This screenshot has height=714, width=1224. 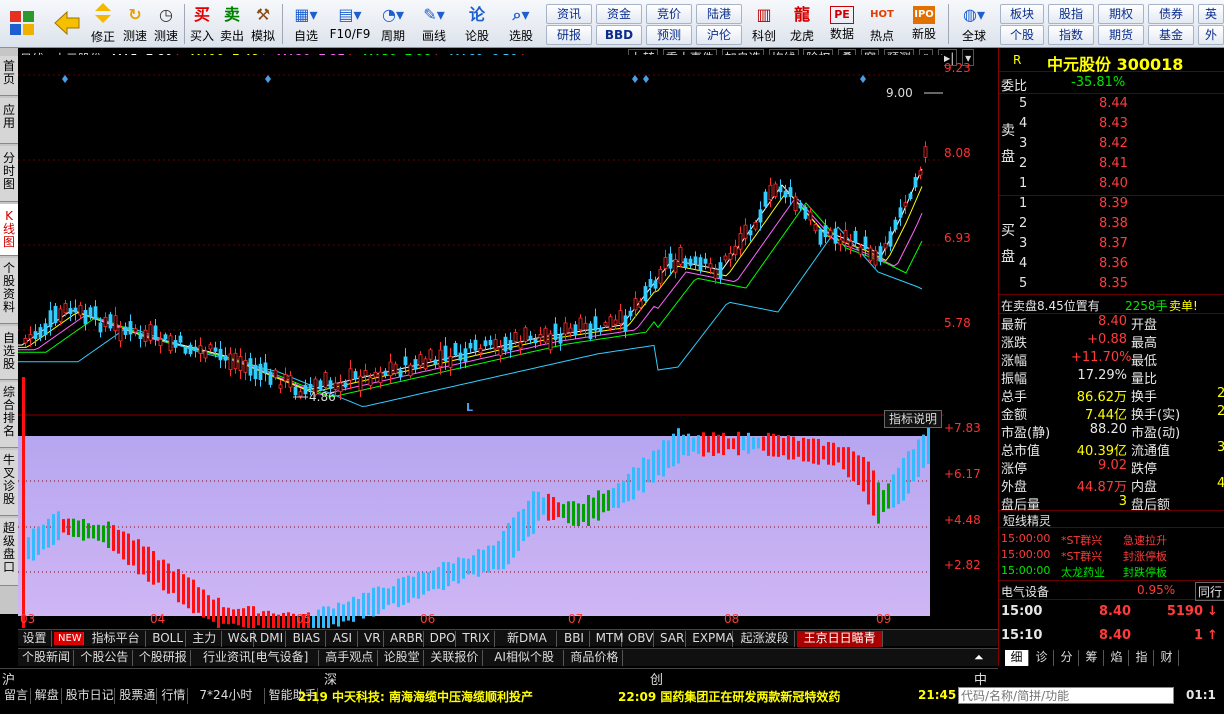 What do you see at coordinates (9, 174) in the screenshot?
I see `tab-timeshare: 分时图` at bounding box center [9, 174].